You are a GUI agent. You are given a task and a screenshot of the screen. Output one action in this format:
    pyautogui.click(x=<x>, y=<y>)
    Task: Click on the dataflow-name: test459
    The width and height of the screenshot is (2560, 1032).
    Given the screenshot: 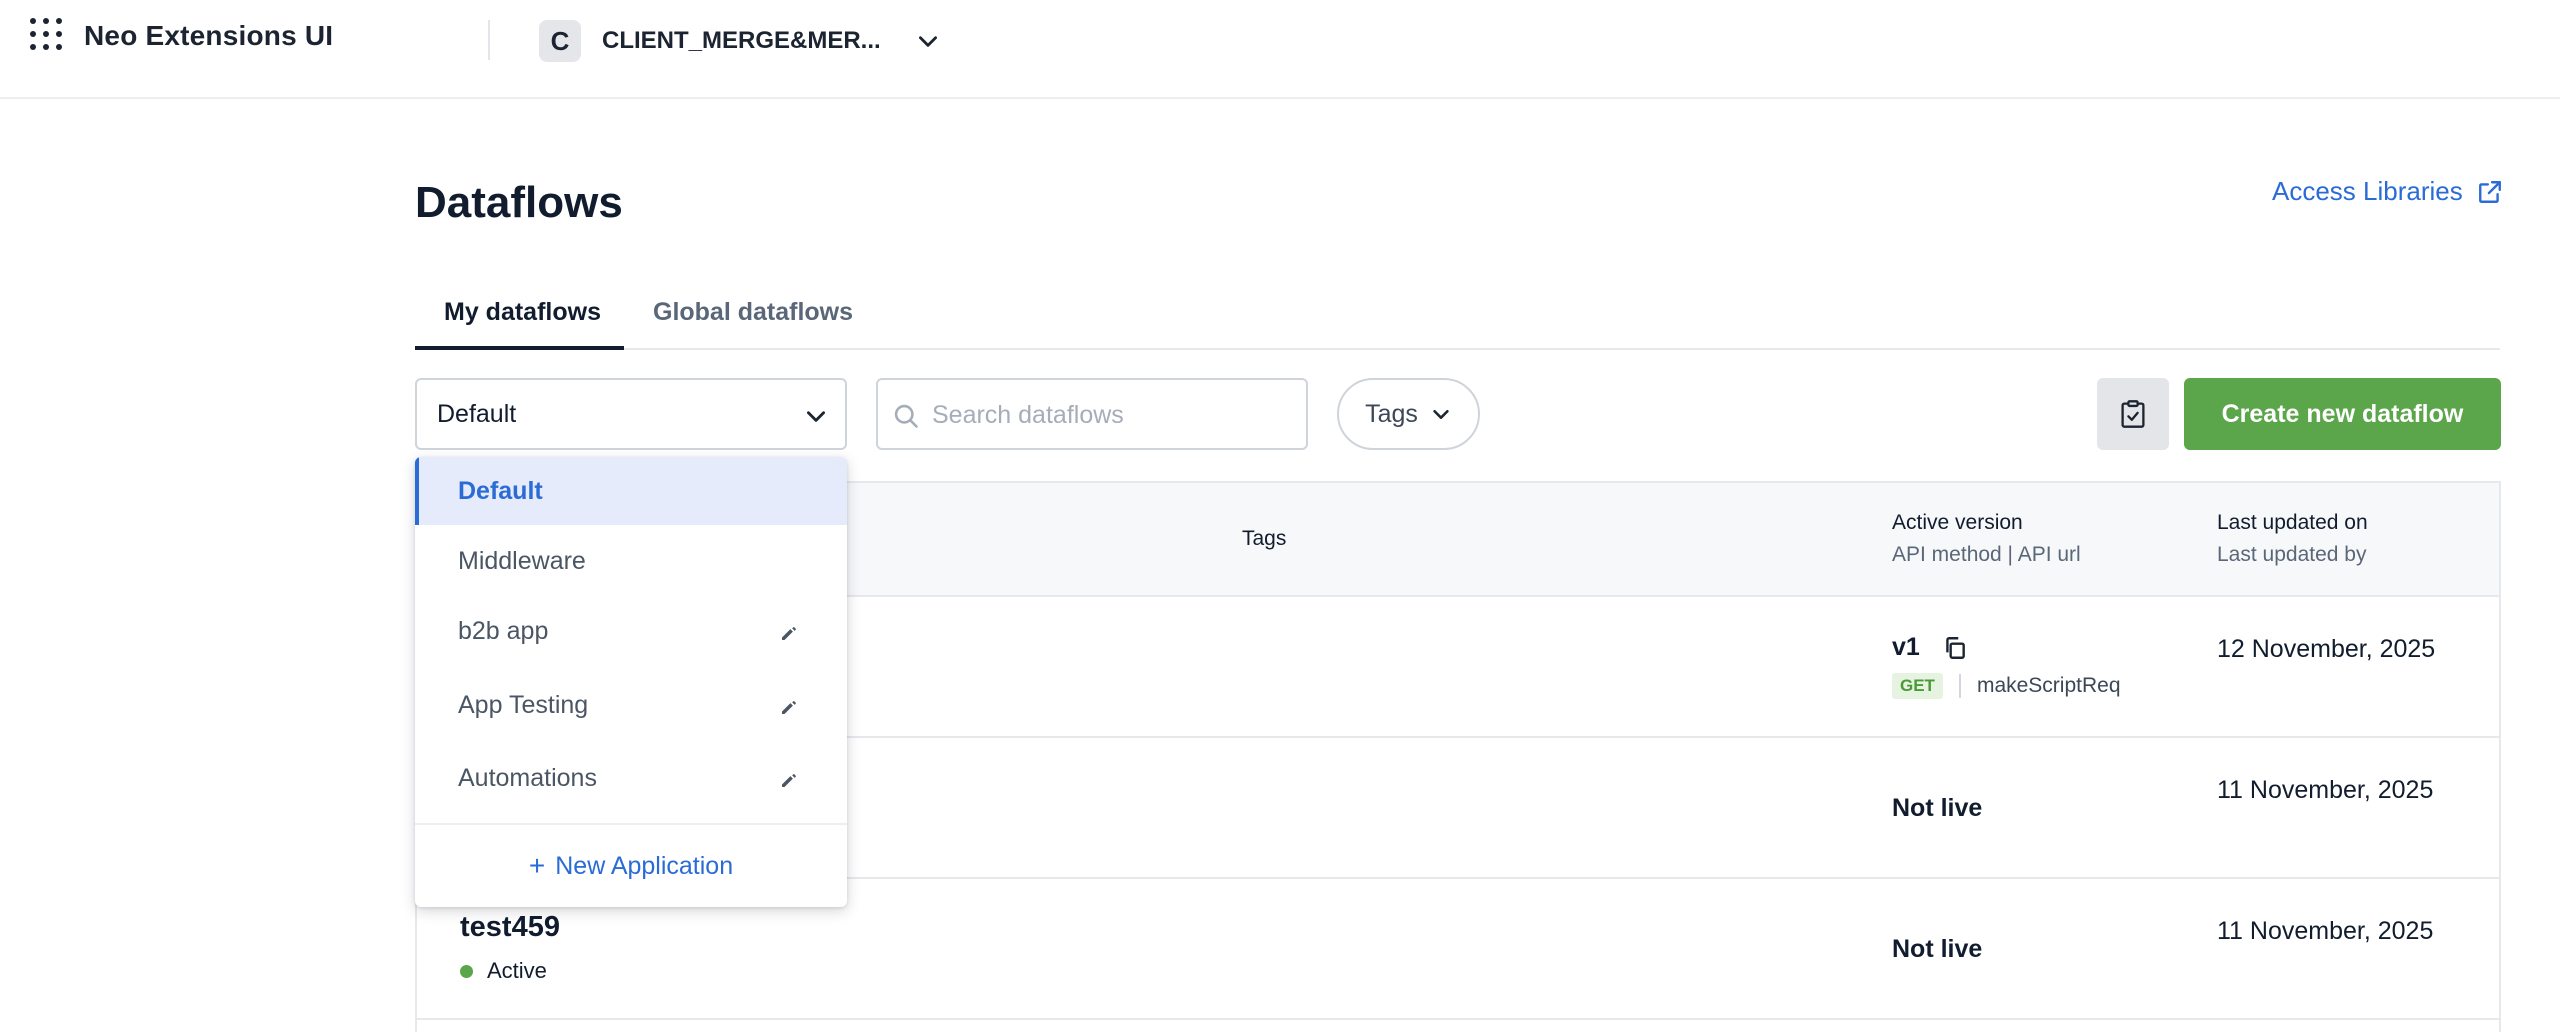 What is the action you would take?
    pyautogui.click(x=510, y=927)
    